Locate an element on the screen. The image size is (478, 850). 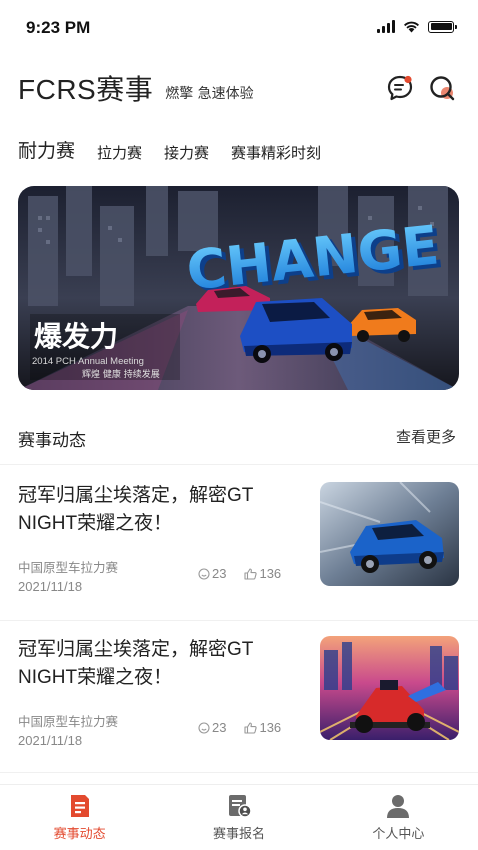
nav-item-registration: 赛事报名 is located at coordinates (238, 817).